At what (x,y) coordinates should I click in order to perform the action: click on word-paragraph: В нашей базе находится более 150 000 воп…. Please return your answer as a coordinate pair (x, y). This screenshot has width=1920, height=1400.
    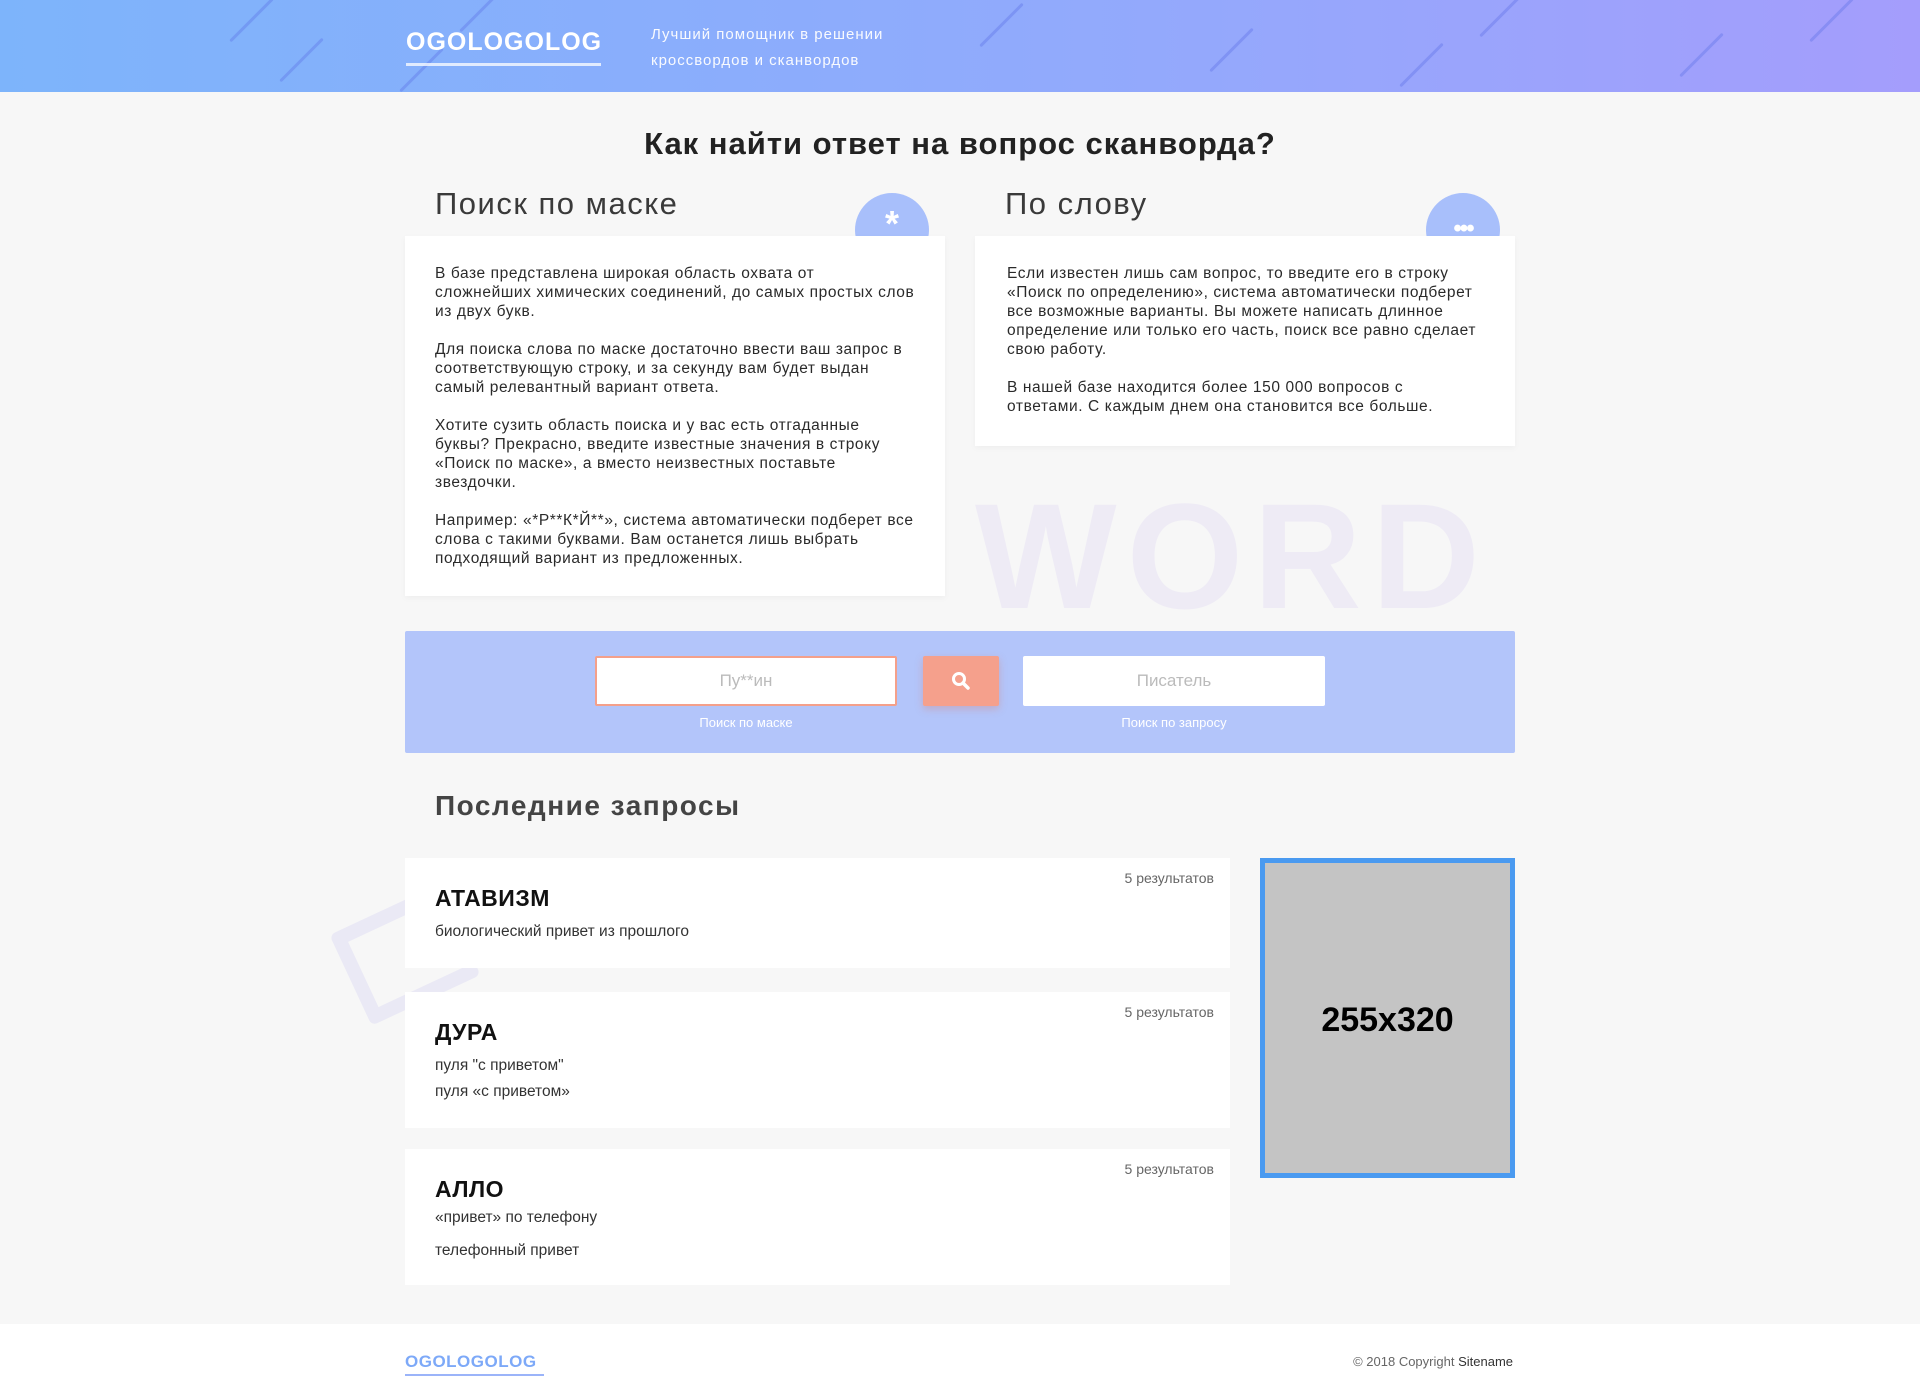
    Looking at the image, I should click on (1220, 397).